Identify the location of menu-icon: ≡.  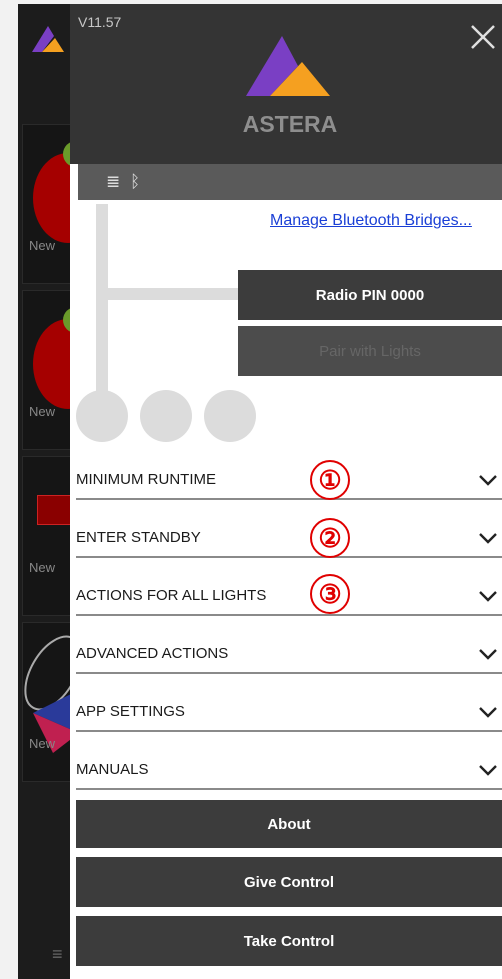
(57, 954).